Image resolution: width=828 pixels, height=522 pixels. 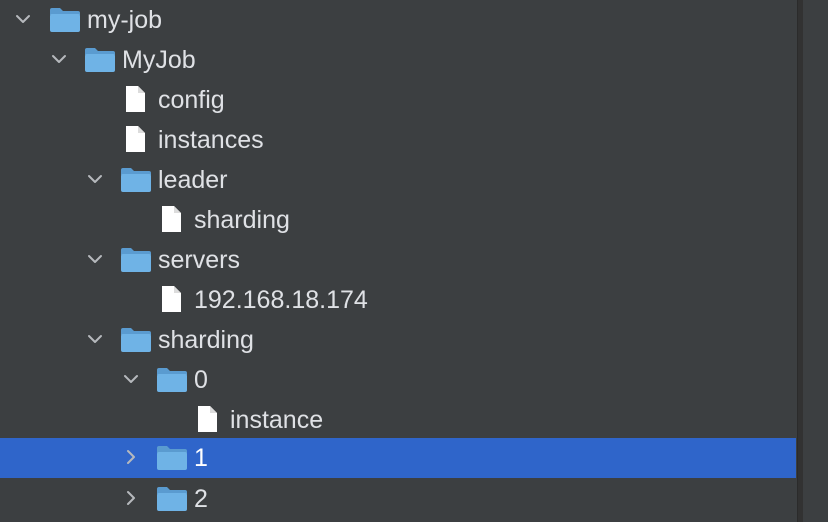 I want to click on tree-row-label: config, so click(x=191, y=100).